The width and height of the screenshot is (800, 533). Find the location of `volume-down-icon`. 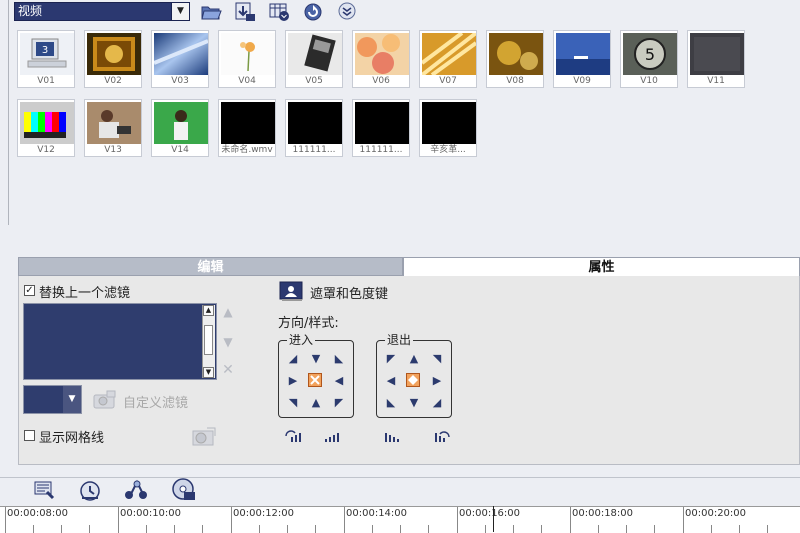

volume-down-icon is located at coordinates (393, 436).